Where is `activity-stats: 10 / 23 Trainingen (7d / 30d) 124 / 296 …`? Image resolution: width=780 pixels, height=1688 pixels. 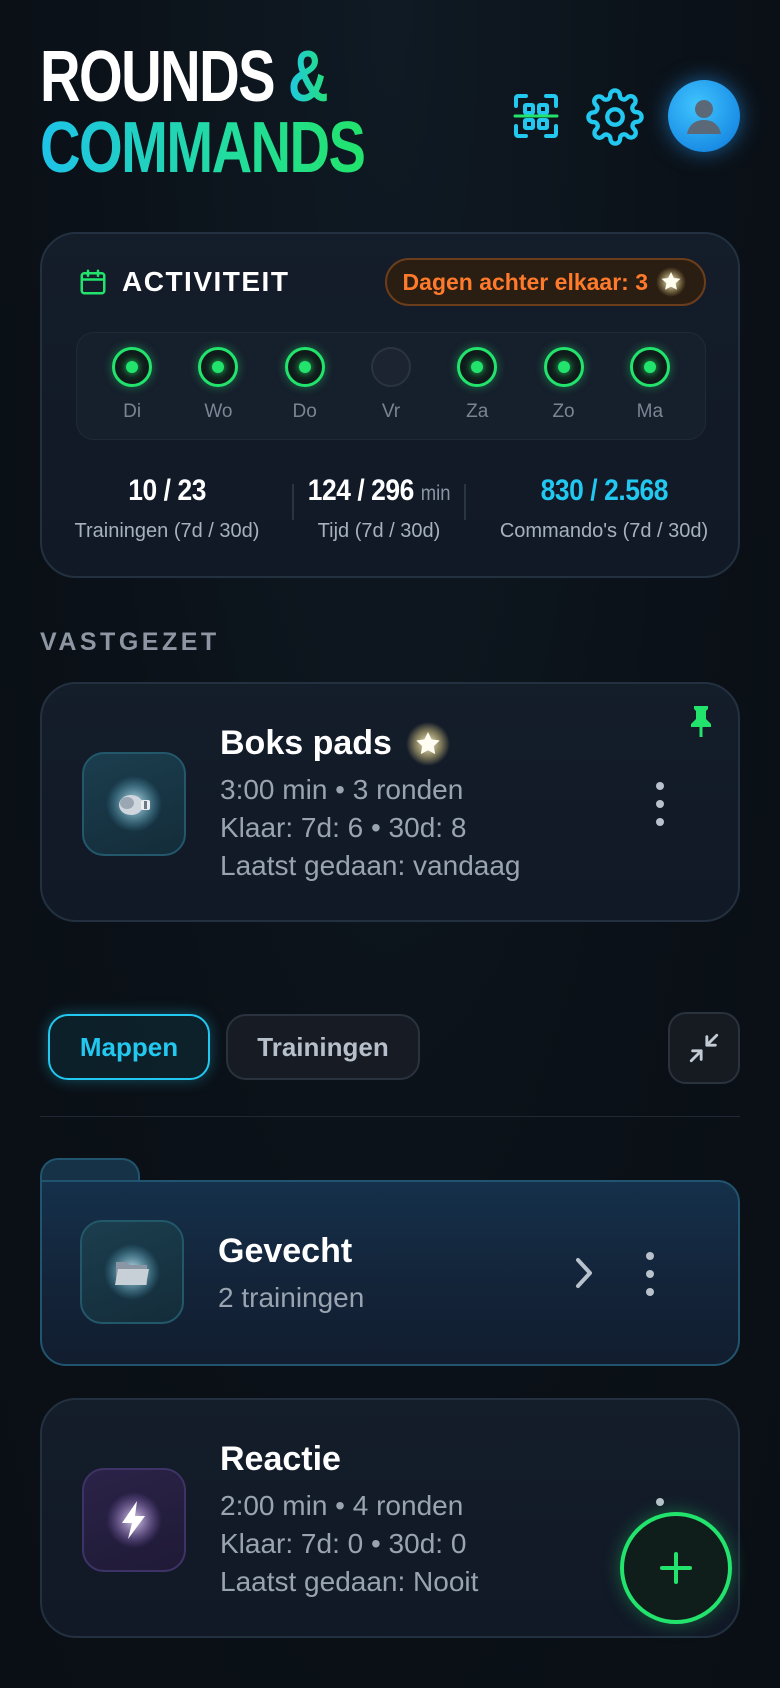 activity-stats: 10 / 23 Trainingen (7d / 30d) 124 / 296 … is located at coordinates (392, 508).